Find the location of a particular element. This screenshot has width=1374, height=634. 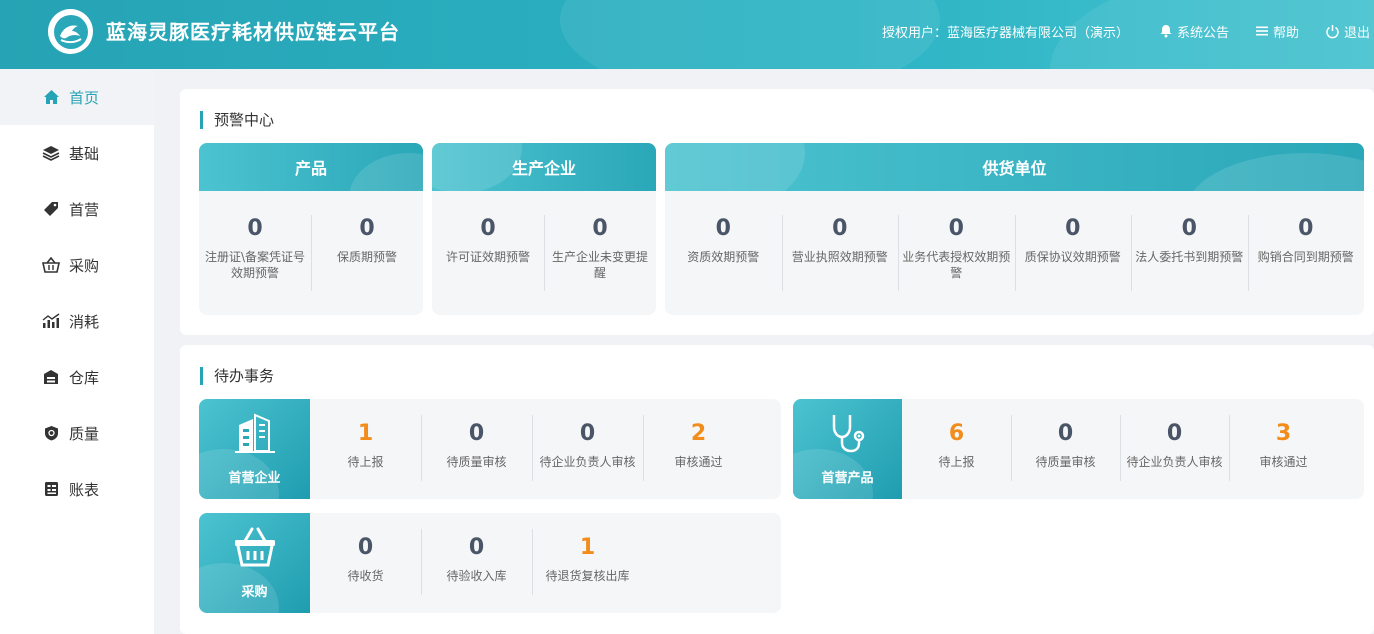

sidebar-item-basic: 基础 is located at coordinates (77, 153).